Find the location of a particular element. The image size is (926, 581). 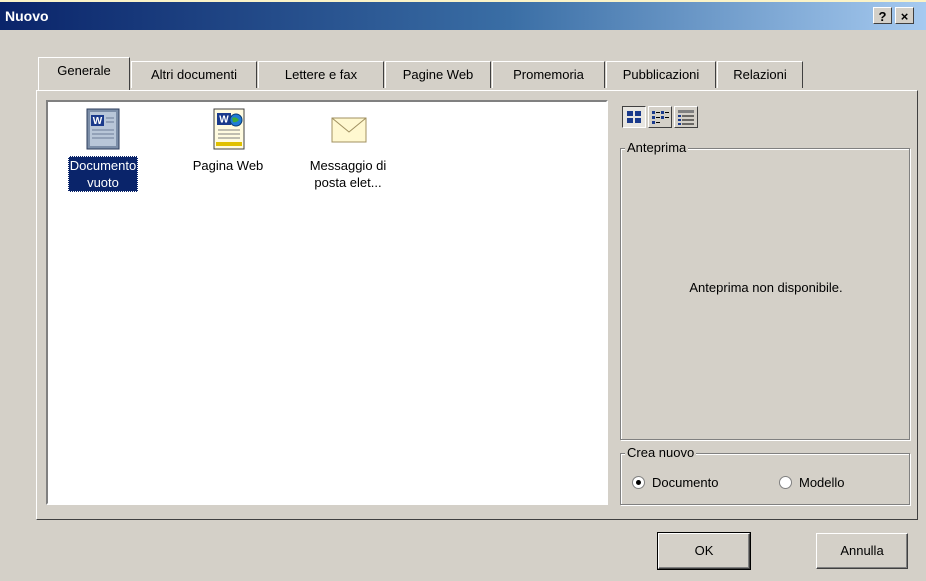

details-view-button is located at coordinates (686, 117).